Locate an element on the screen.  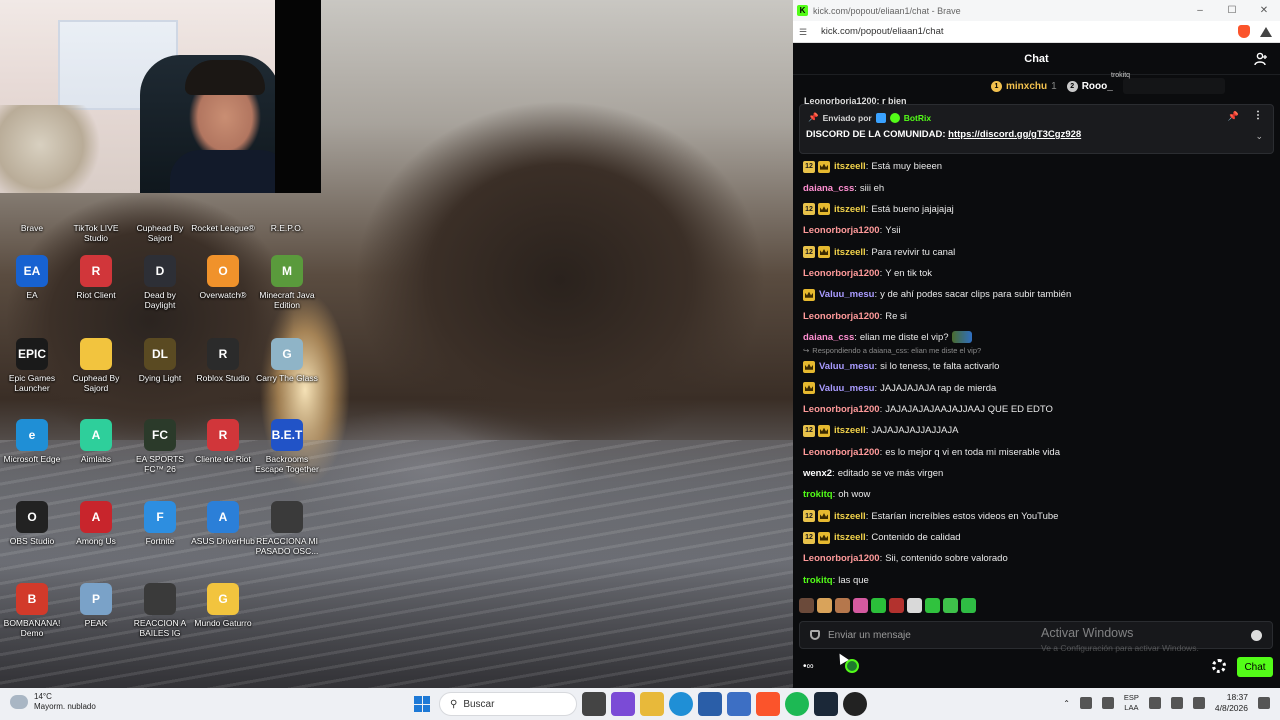
desktop-icon: R Riot Client is located at coordinates (96, 277).